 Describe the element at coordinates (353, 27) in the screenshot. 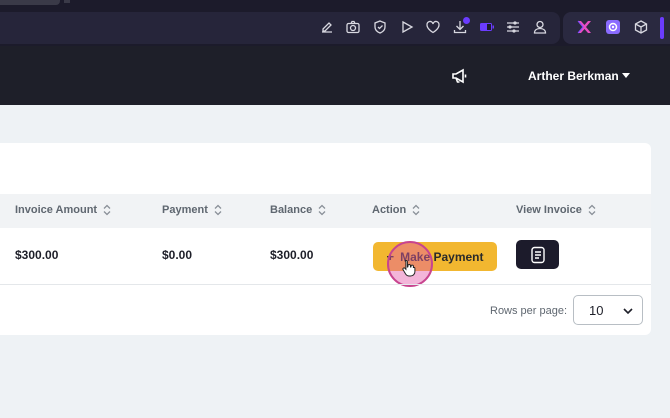

I see `camera-icon` at that location.